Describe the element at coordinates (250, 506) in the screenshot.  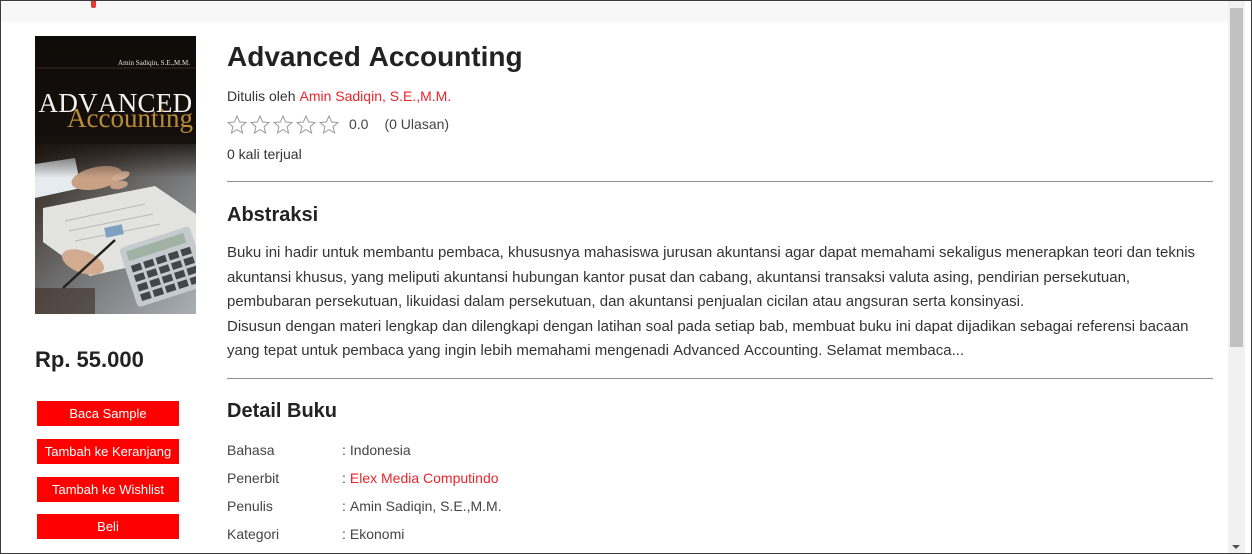
I see `detail-label: Penulis` at that location.